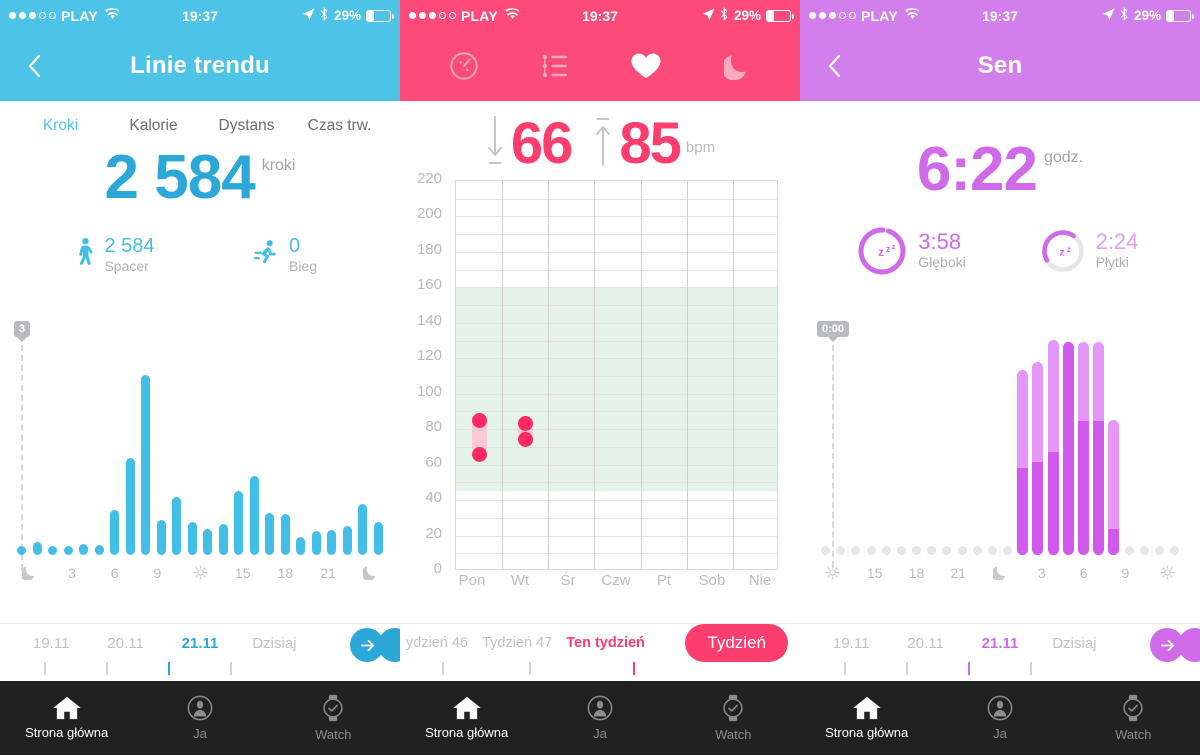 Image resolution: width=1200 pixels, height=755 pixels. Describe the element at coordinates (389, 645) in the screenshot. I see `next-panel-button-steps` at that location.